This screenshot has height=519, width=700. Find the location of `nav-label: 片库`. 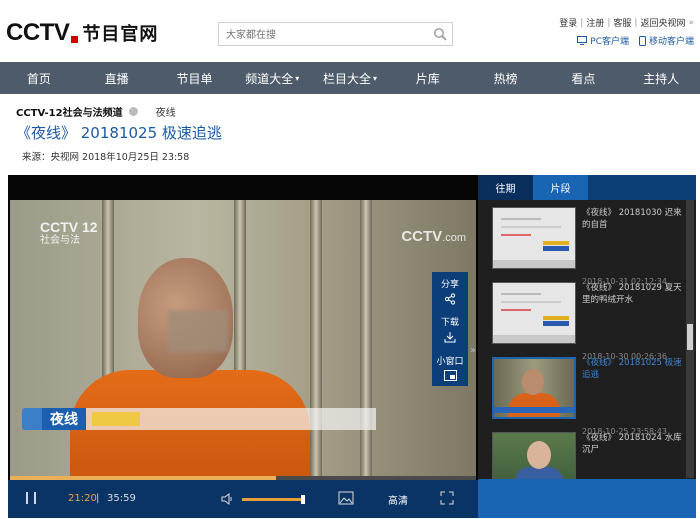

nav-label: 片库 is located at coordinates (427, 78).